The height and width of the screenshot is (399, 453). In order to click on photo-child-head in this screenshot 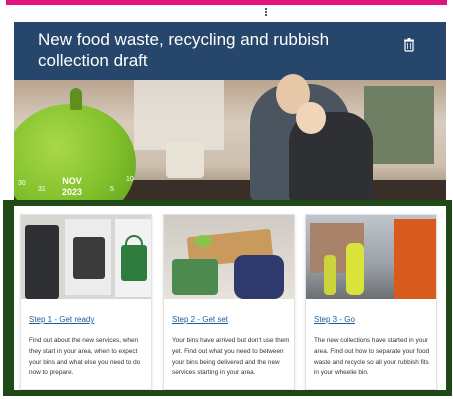, I will do `click(311, 118)`.